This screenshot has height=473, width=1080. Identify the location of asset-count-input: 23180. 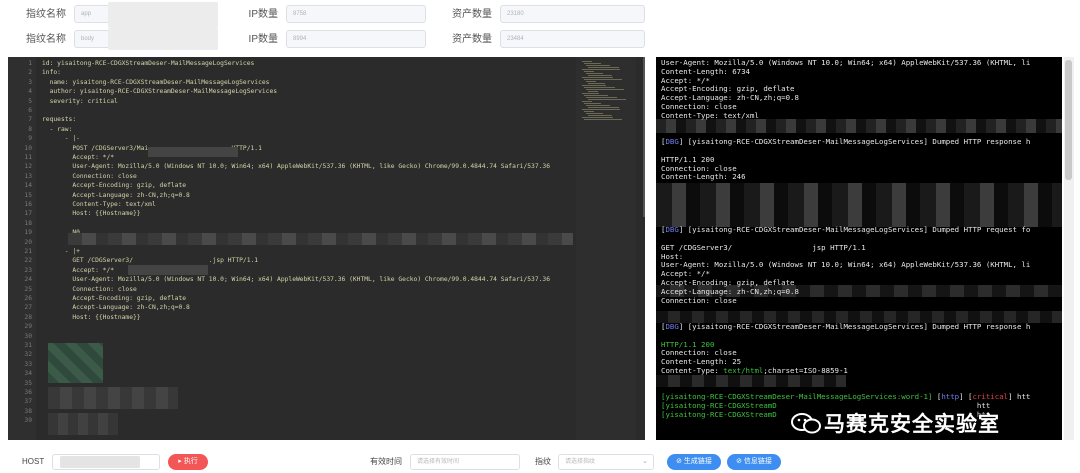
(572, 14).